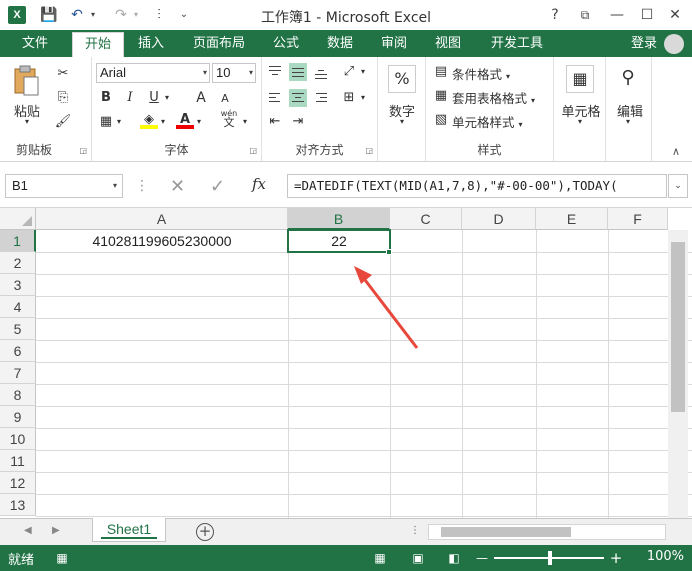 This screenshot has height=571, width=692. I want to click on alignment-launcher-icon: ◲, so click(369, 150).